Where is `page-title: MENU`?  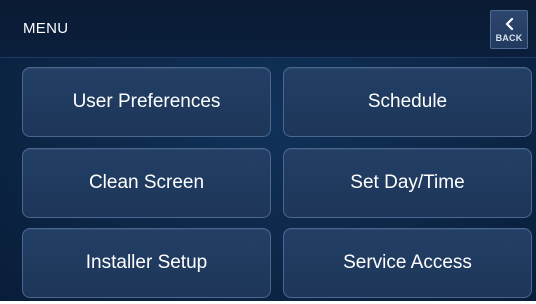 page-title: MENU is located at coordinates (46, 28).